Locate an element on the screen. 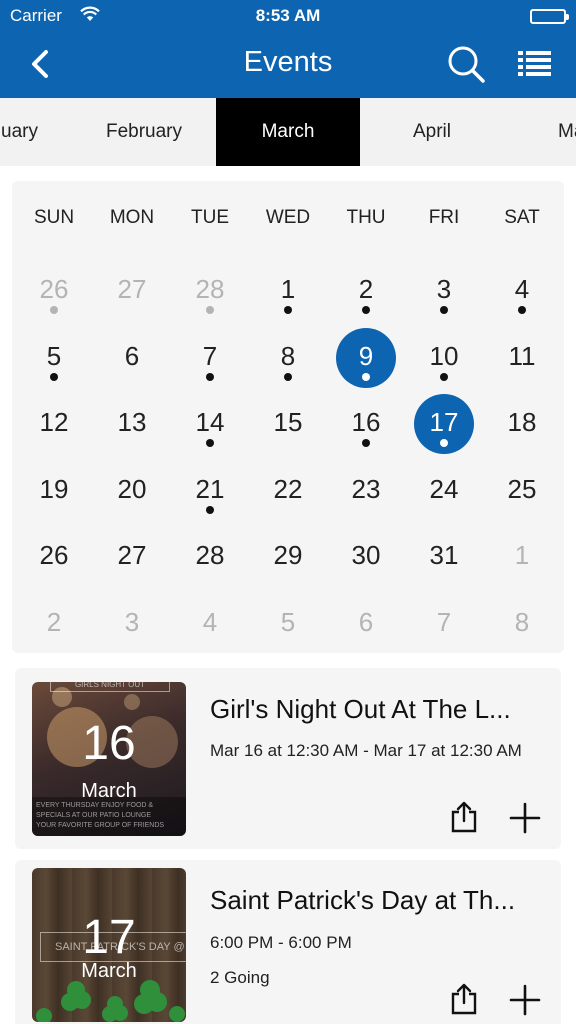  battery-icon is located at coordinates (549, 16).